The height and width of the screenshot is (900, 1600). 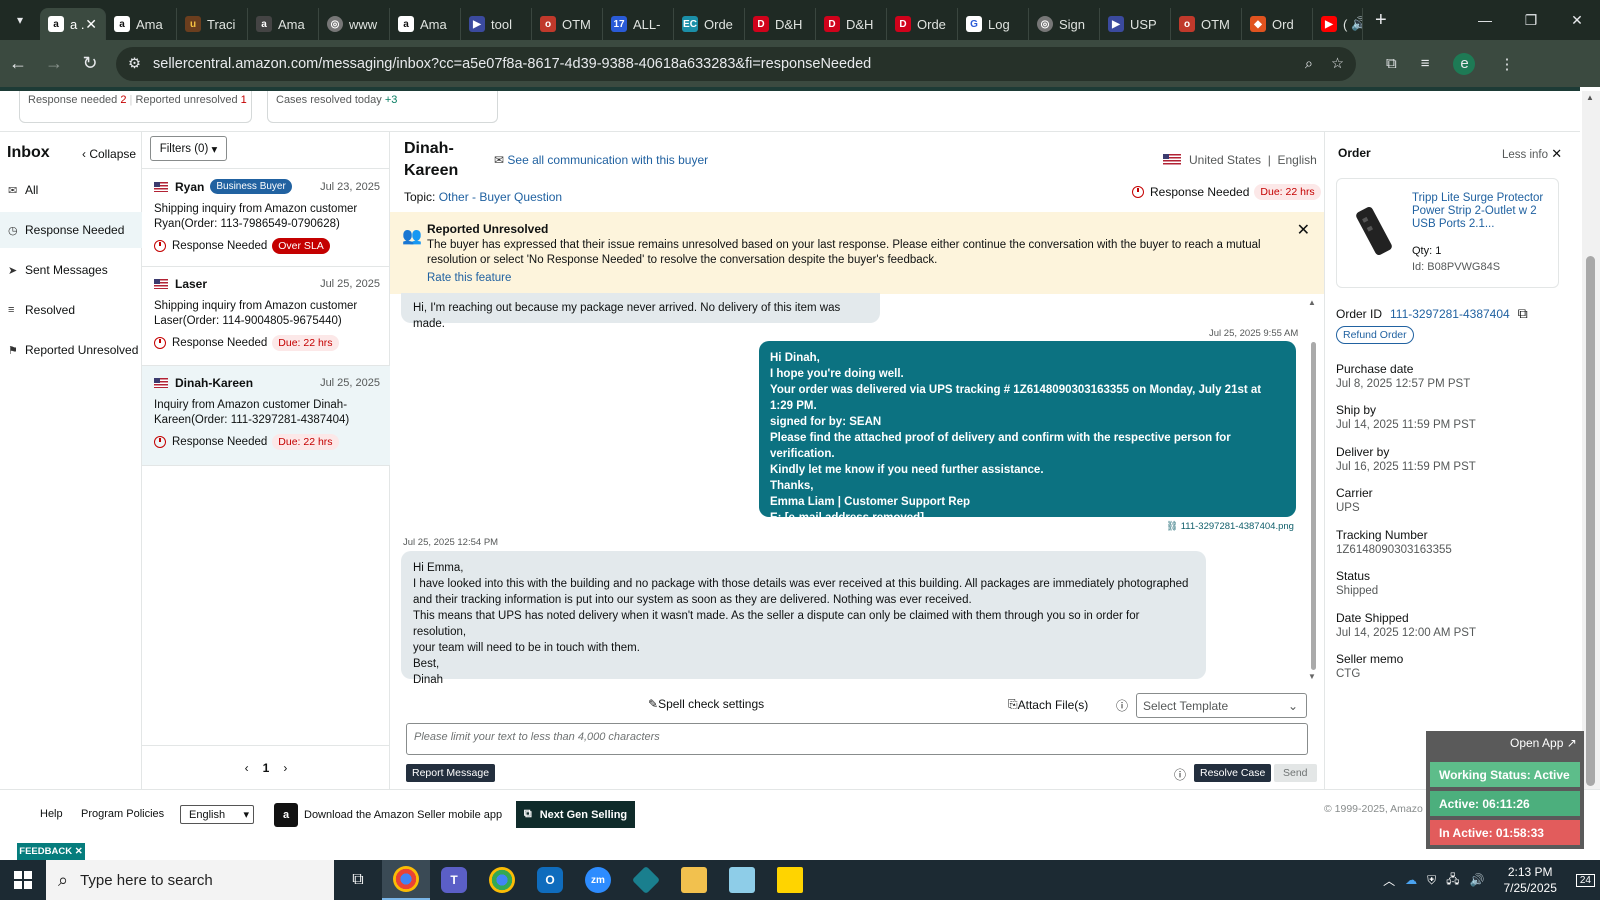 I want to click on rate-feature-link: Rate this feature, so click(x=875, y=278).